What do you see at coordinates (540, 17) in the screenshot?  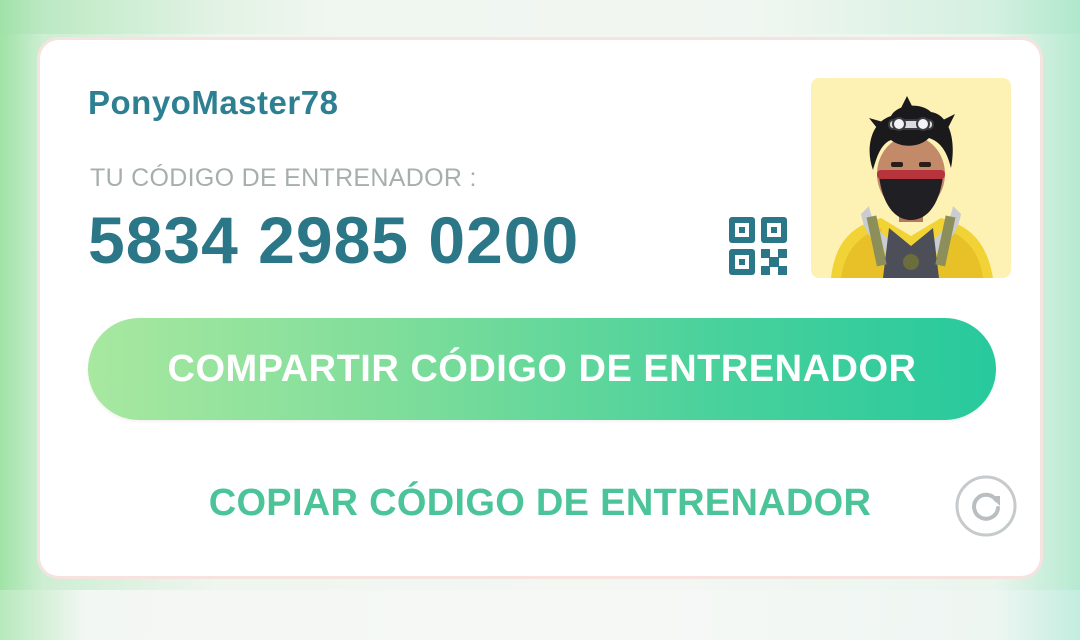 I see `background-top` at bounding box center [540, 17].